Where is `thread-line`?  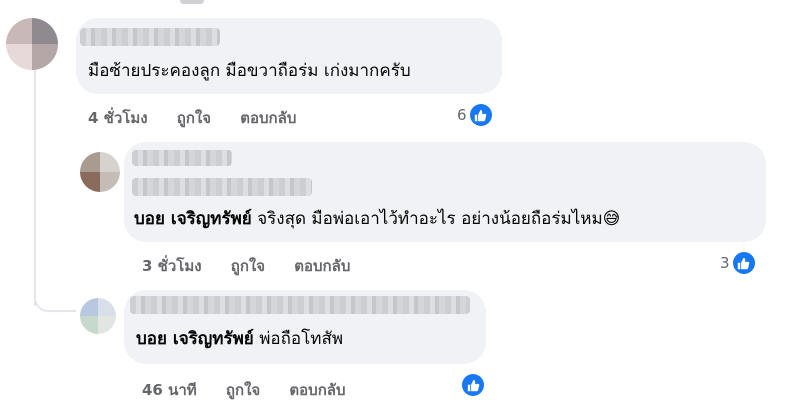 thread-line is located at coordinates (35, 186).